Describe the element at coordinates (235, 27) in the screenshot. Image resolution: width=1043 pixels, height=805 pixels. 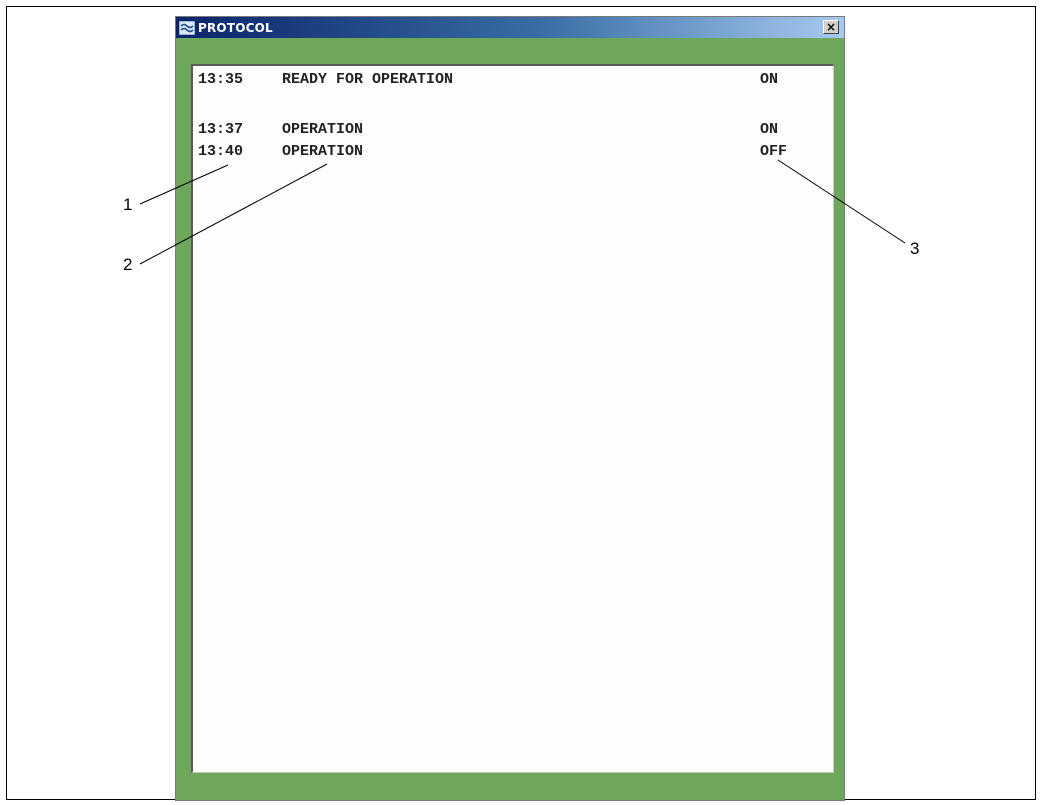
I see `window-title: PROTOCOL` at that location.